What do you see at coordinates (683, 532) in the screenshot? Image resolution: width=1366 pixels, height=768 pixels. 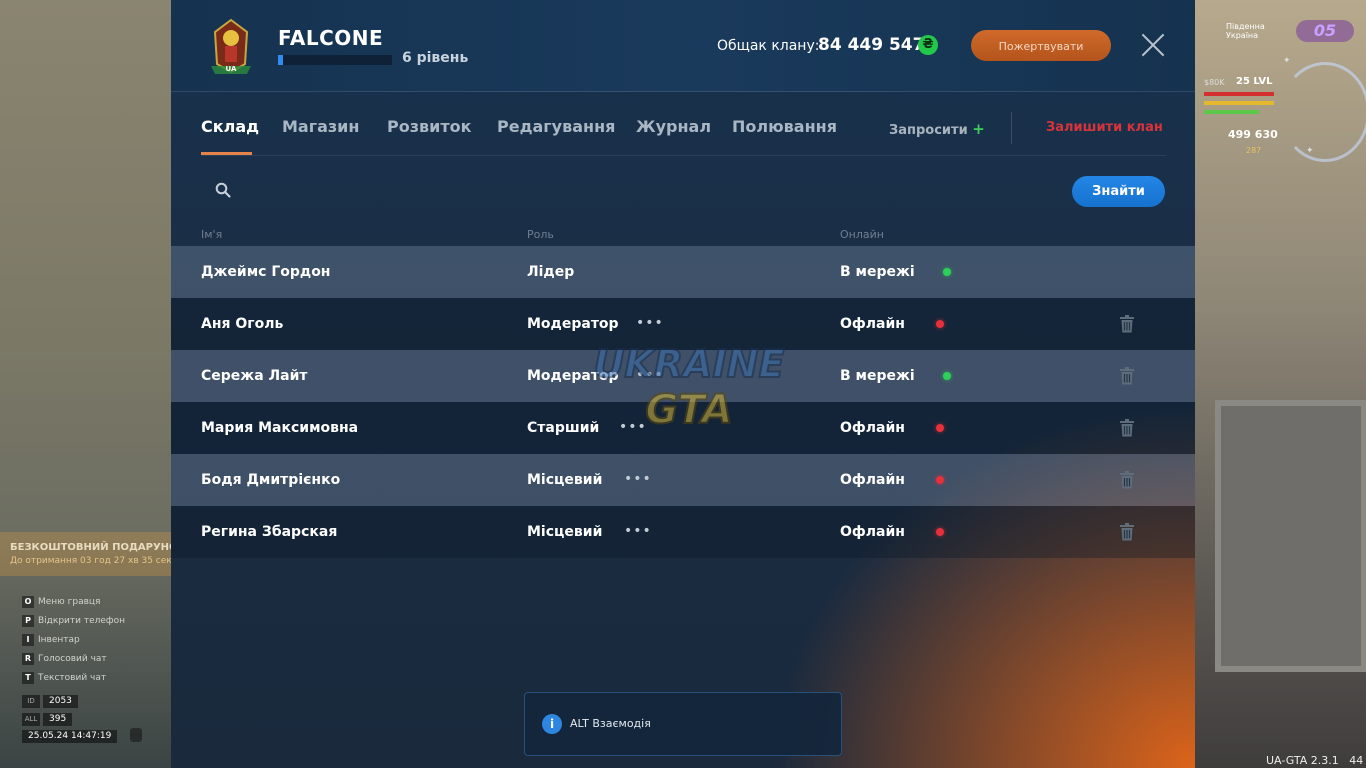 I see `table-row: Регина Збарская Місцевий ••• Офлайн` at bounding box center [683, 532].